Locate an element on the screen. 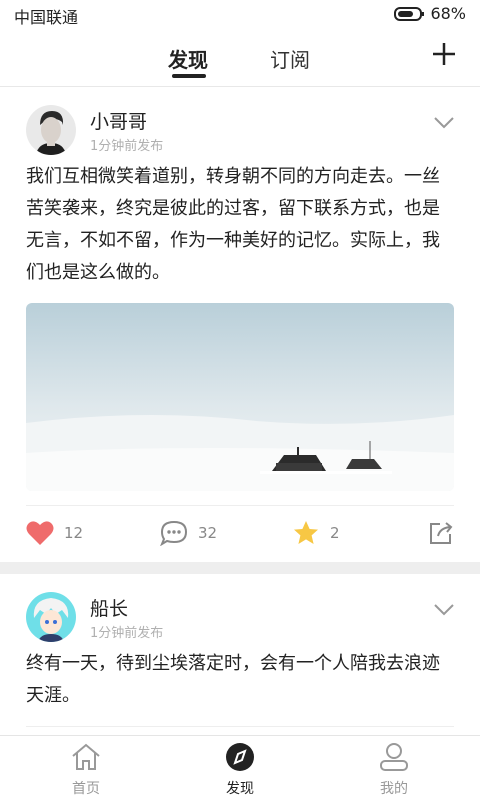  battery-icon is located at coordinates (409, 13).